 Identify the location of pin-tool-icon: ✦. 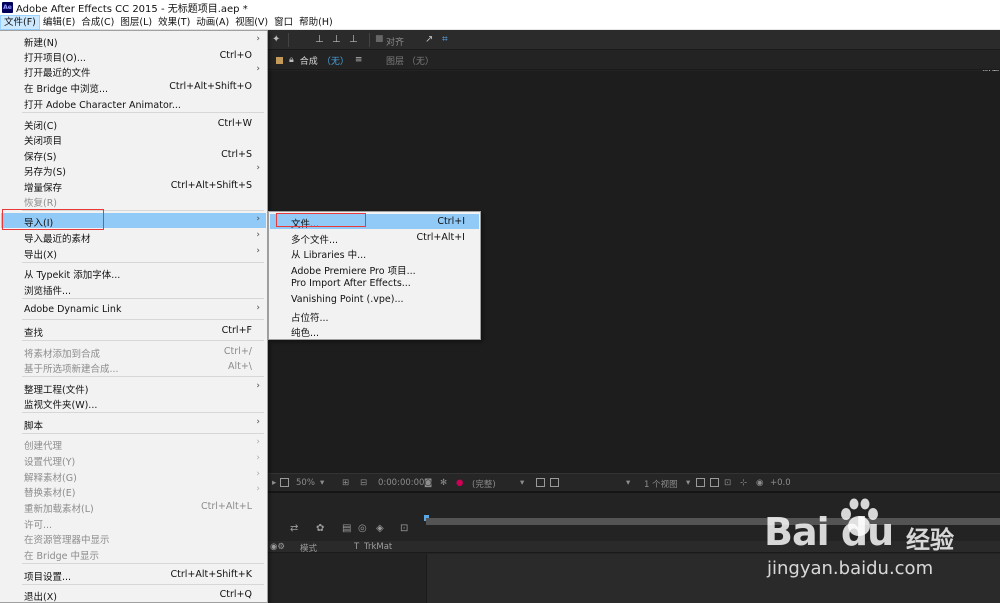
(276, 39).